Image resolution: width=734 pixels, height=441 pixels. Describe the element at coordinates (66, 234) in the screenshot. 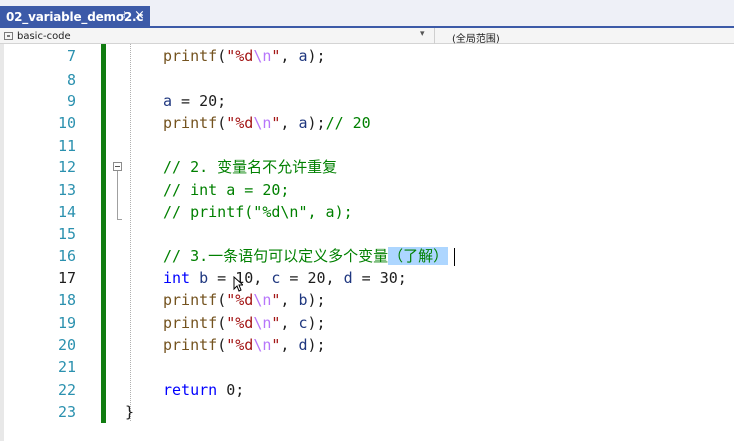

I see `line-number: 15` at that location.